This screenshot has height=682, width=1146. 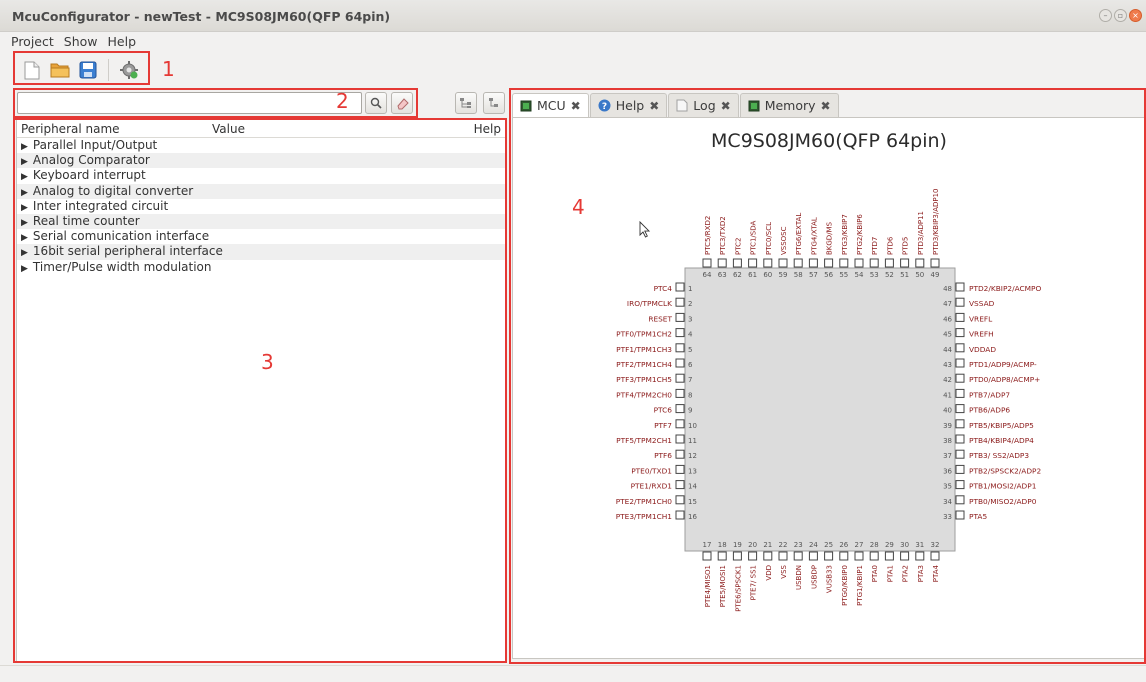 I want to click on pin-number: 17, so click(x=707, y=545).